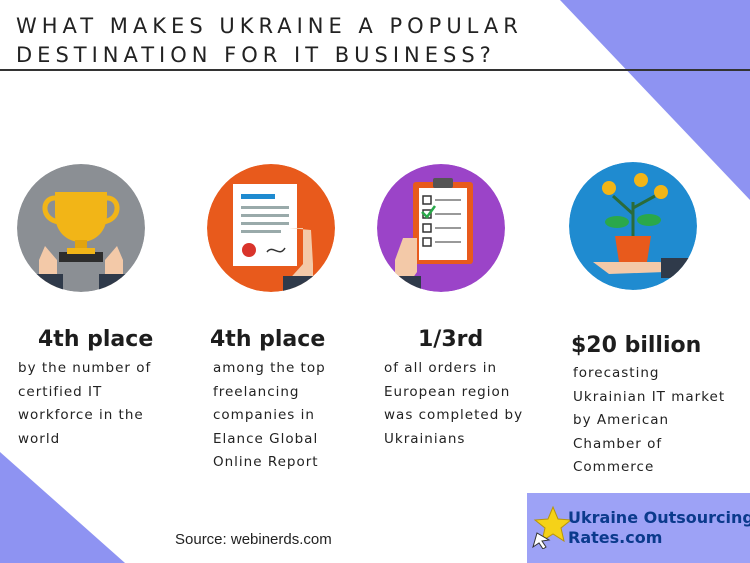  I want to click on fact-4-line: Commerce, so click(614, 467).